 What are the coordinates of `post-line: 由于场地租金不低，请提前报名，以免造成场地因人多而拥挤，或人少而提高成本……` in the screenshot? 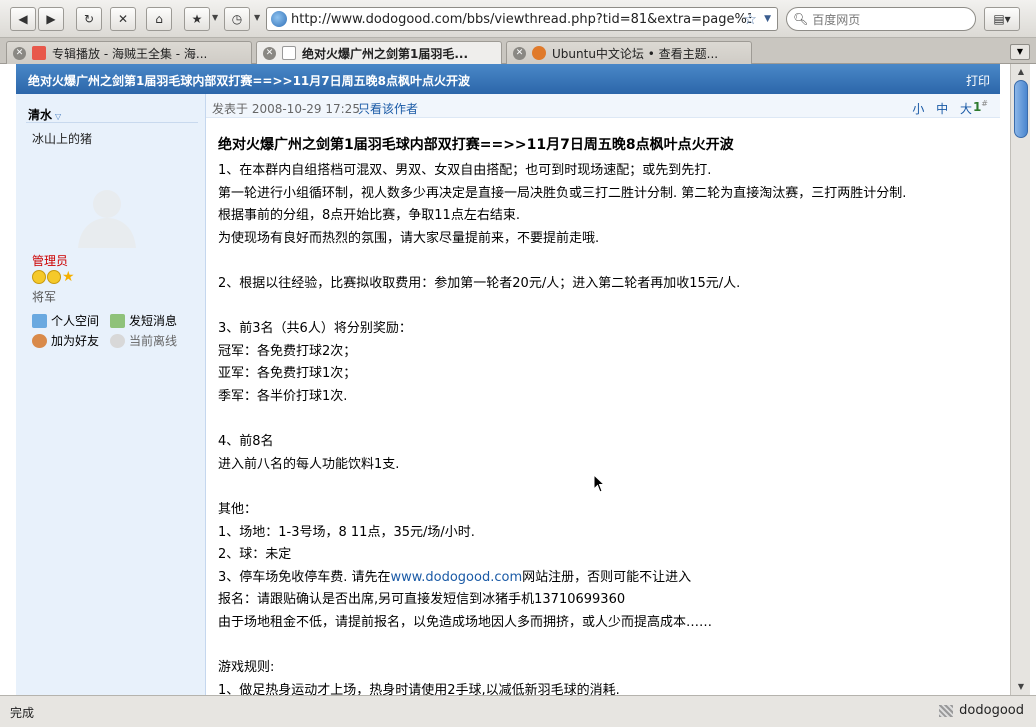 It's located at (465, 622).